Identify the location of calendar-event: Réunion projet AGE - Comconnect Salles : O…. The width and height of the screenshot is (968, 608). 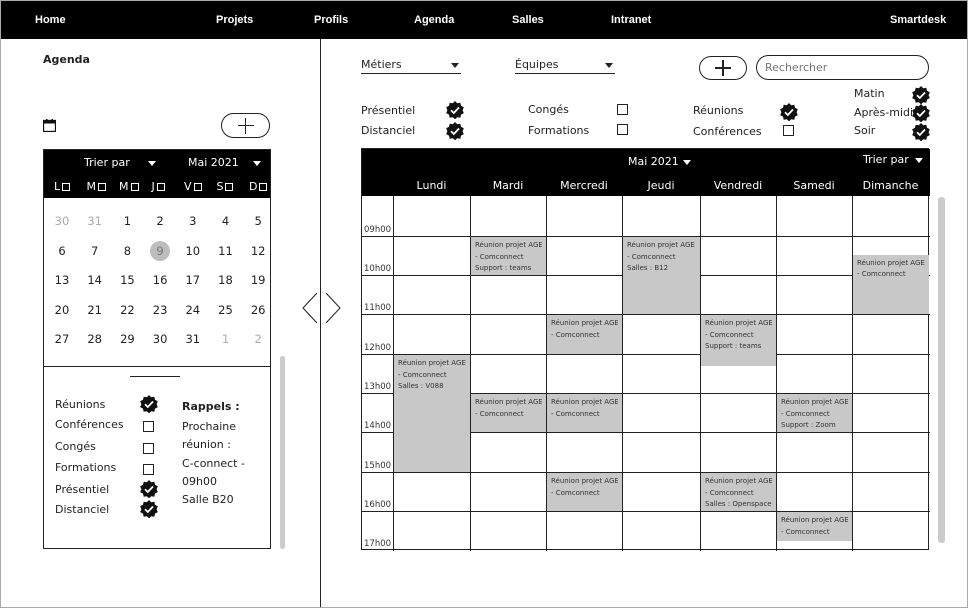
(738, 492).